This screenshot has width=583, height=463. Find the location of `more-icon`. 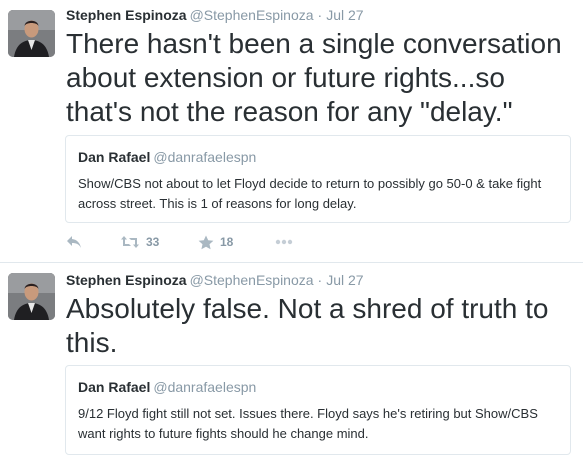

more-icon is located at coordinates (284, 242).